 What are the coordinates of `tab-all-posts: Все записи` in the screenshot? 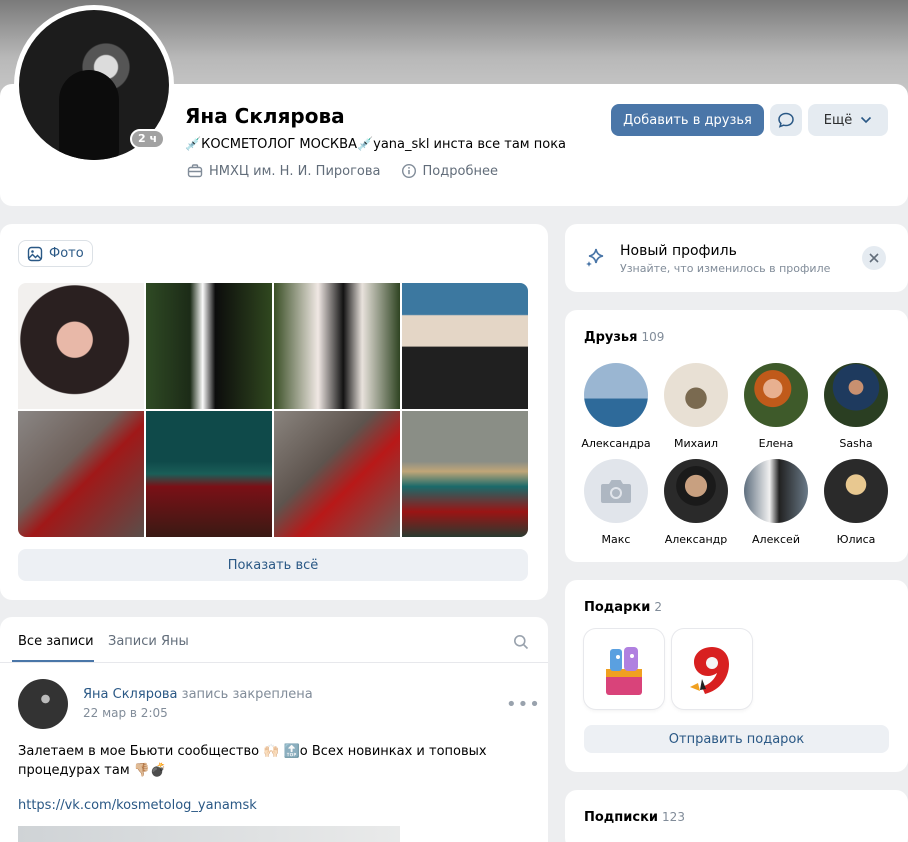 It's located at (56, 641).